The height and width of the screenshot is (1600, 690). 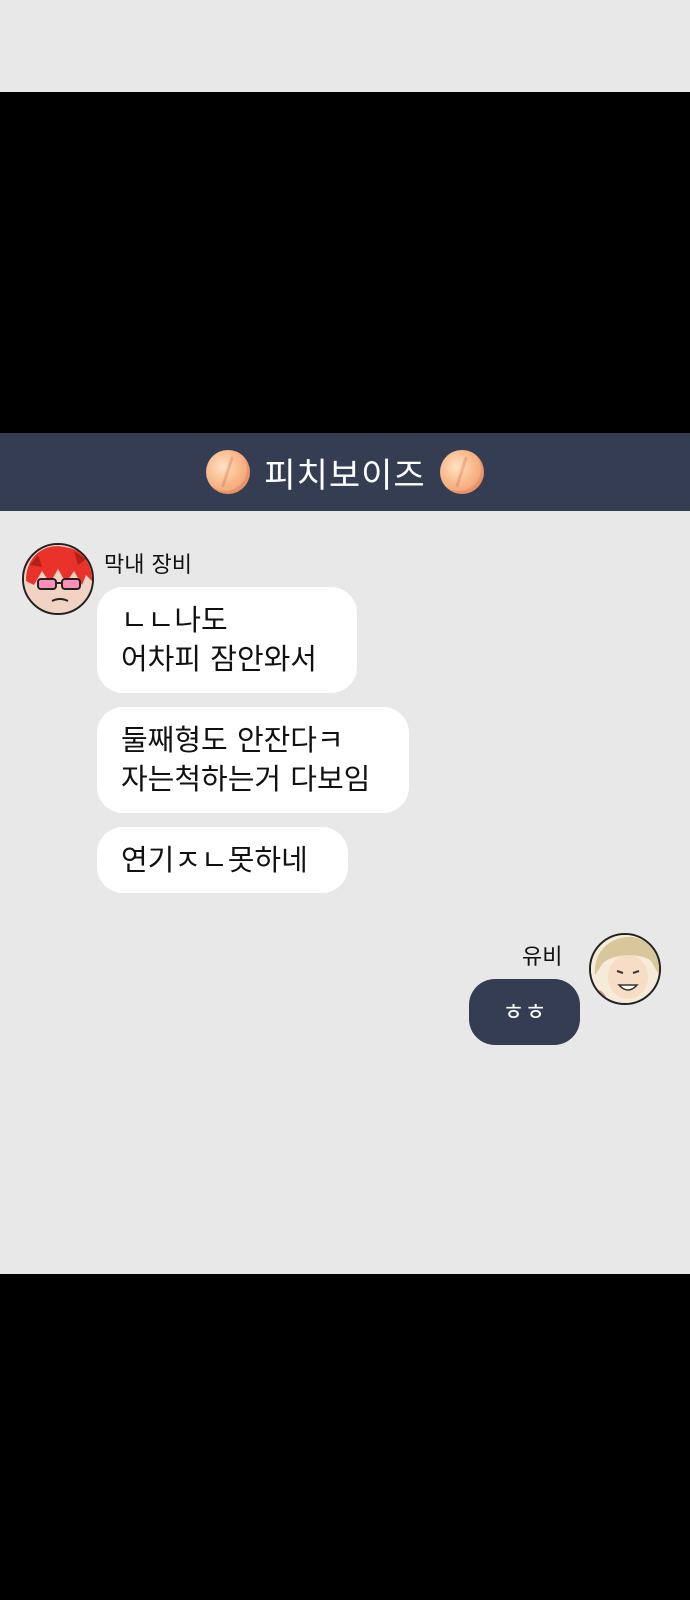 I want to click on message-line: 둘째형도 안잔다ㅋ, so click(x=232, y=740).